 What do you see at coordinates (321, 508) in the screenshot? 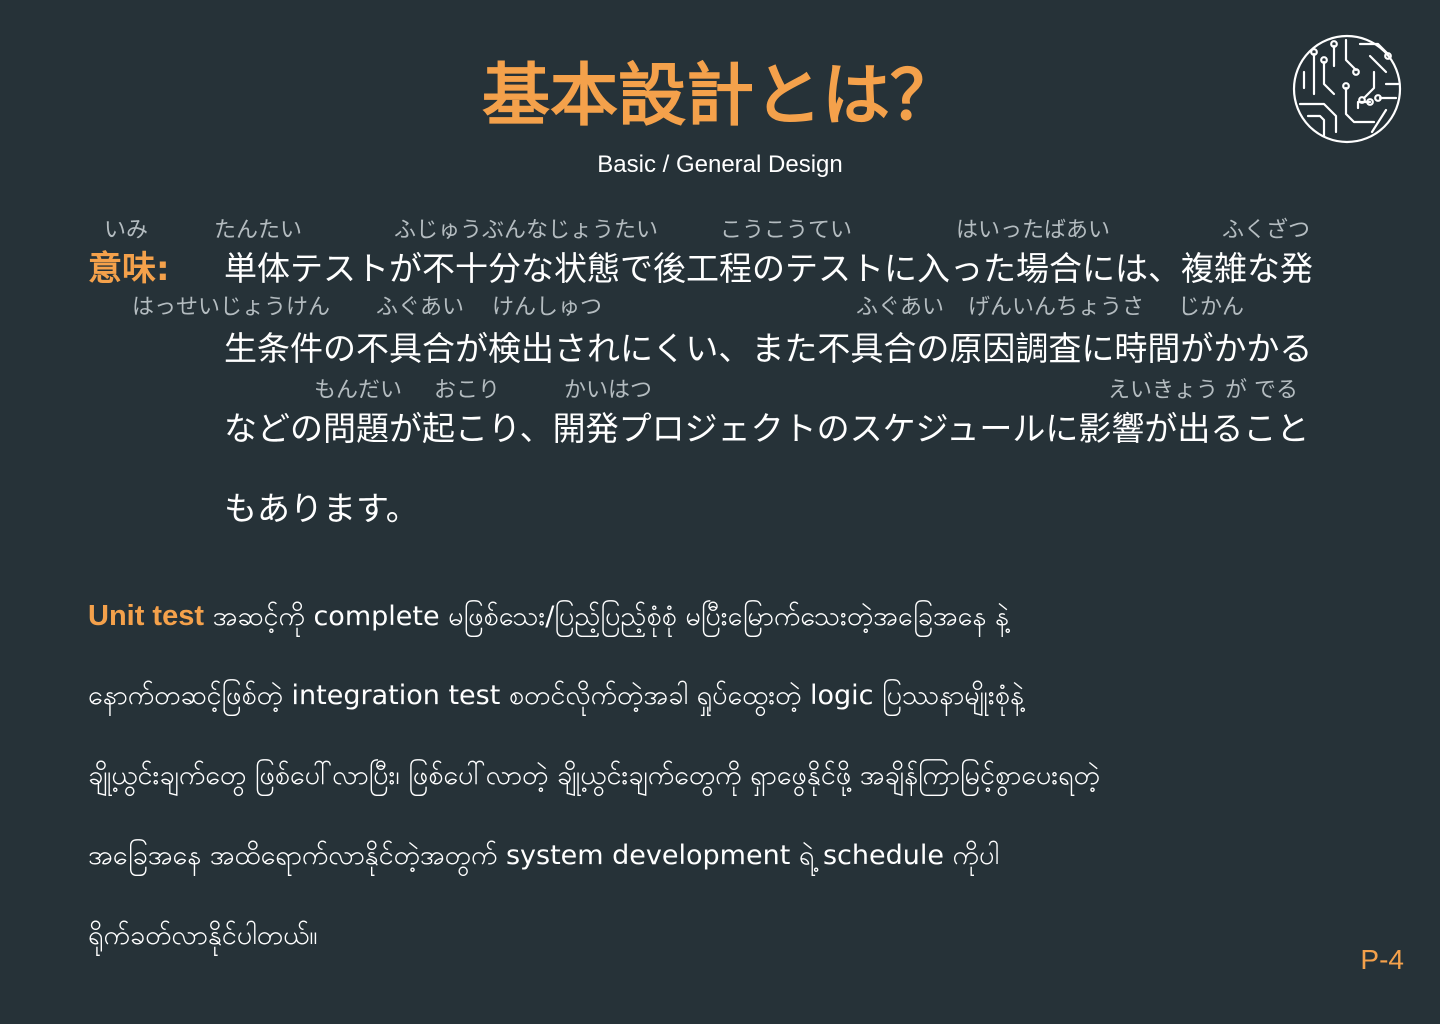
I see `meaning-line: もあります。` at bounding box center [321, 508].